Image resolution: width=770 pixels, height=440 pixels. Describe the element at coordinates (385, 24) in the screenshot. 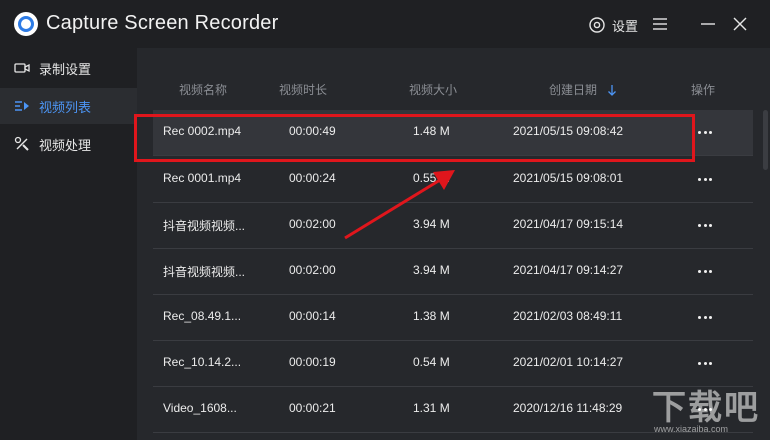

I see `title-bar: Capture Screen Recorder 设置` at that location.